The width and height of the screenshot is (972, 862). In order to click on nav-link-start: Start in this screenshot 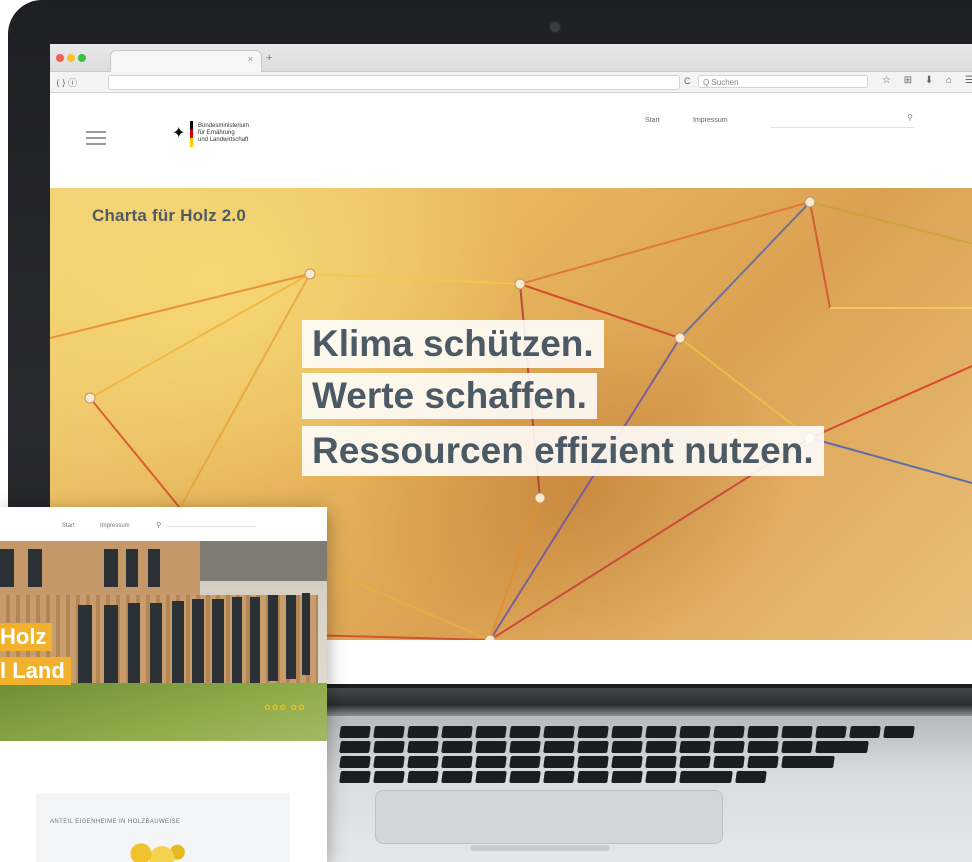, I will do `click(652, 120)`.